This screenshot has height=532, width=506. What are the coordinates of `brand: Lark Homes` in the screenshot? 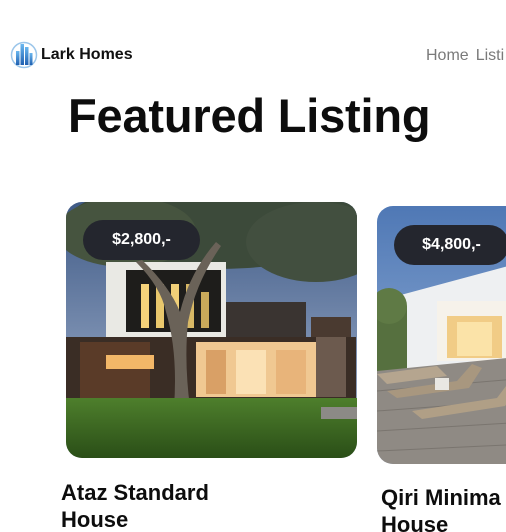 It's located at (71, 55).